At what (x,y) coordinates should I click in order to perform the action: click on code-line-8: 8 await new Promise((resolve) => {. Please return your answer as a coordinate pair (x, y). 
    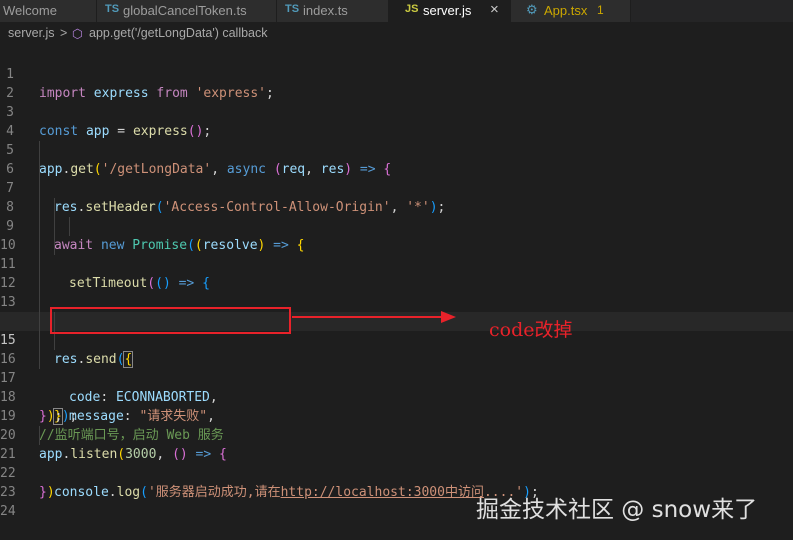
    Looking at the image, I should click on (396, 216).